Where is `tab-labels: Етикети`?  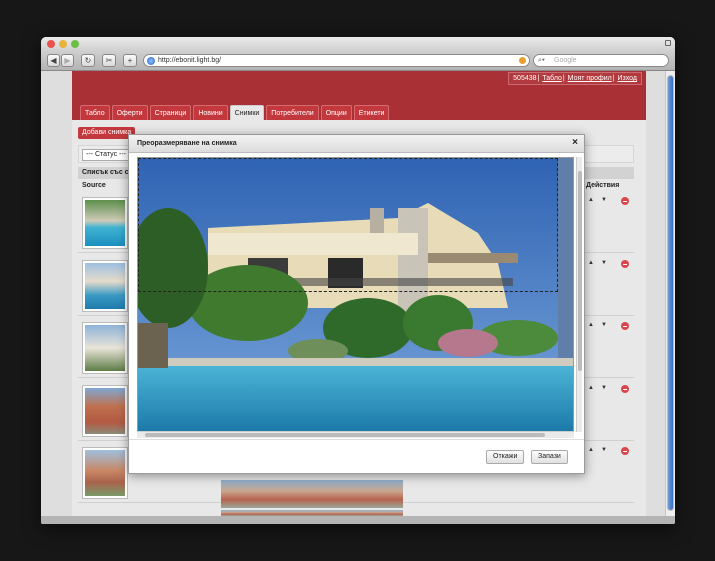
tab-labels: Етикети is located at coordinates (371, 112).